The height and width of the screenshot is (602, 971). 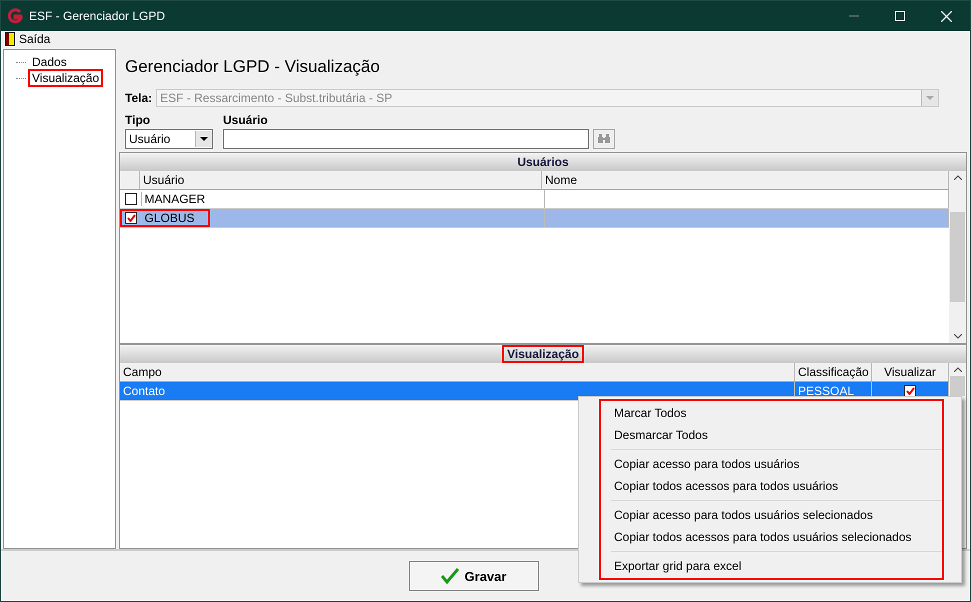 What do you see at coordinates (175, 199) in the screenshot?
I see `table-cell-text: MANAGER` at bounding box center [175, 199].